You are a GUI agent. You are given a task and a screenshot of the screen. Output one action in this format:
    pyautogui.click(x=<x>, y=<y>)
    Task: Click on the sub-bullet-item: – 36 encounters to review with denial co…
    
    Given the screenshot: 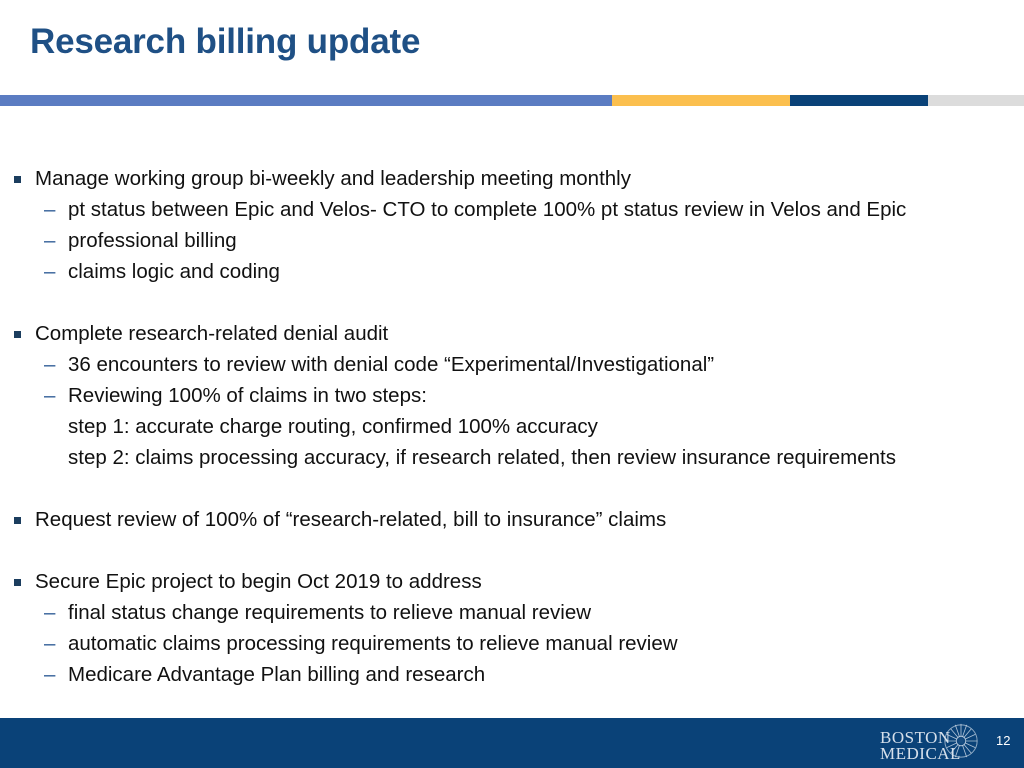 What is the action you would take?
    pyautogui.click(x=512, y=364)
    